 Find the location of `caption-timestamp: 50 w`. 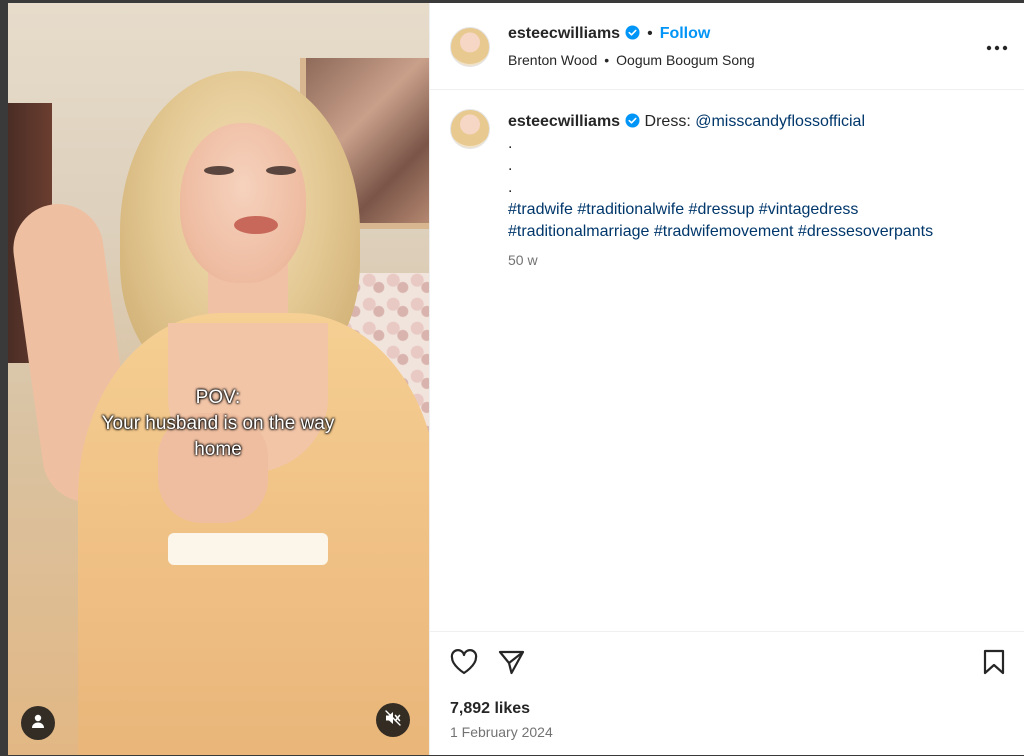

caption-timestamp: 50 w is located at coordinates (758, 260).